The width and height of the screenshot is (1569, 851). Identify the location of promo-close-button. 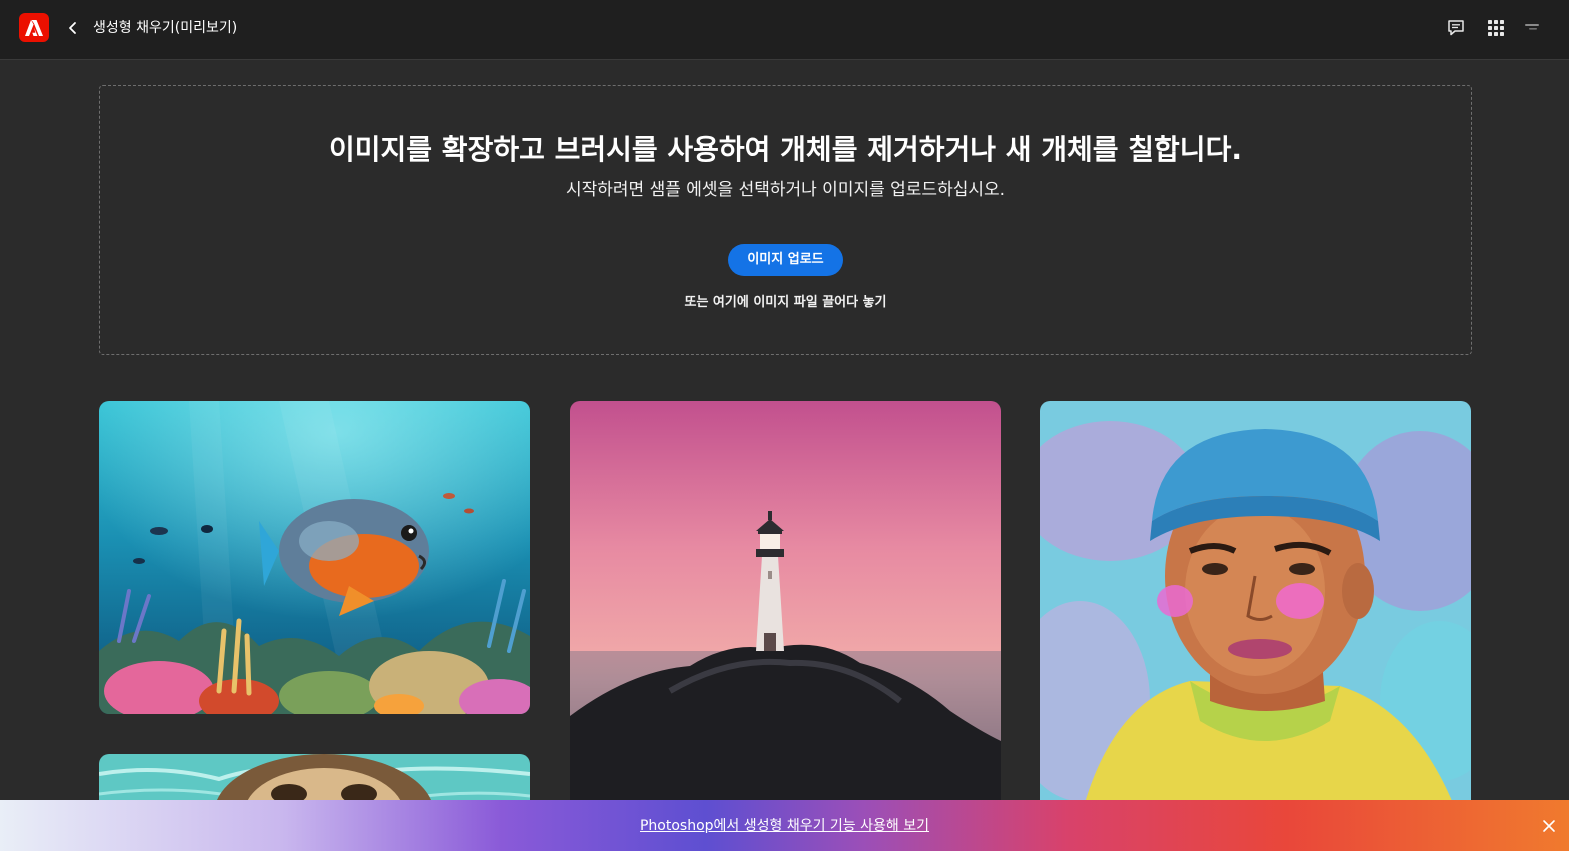
(1549, 826).